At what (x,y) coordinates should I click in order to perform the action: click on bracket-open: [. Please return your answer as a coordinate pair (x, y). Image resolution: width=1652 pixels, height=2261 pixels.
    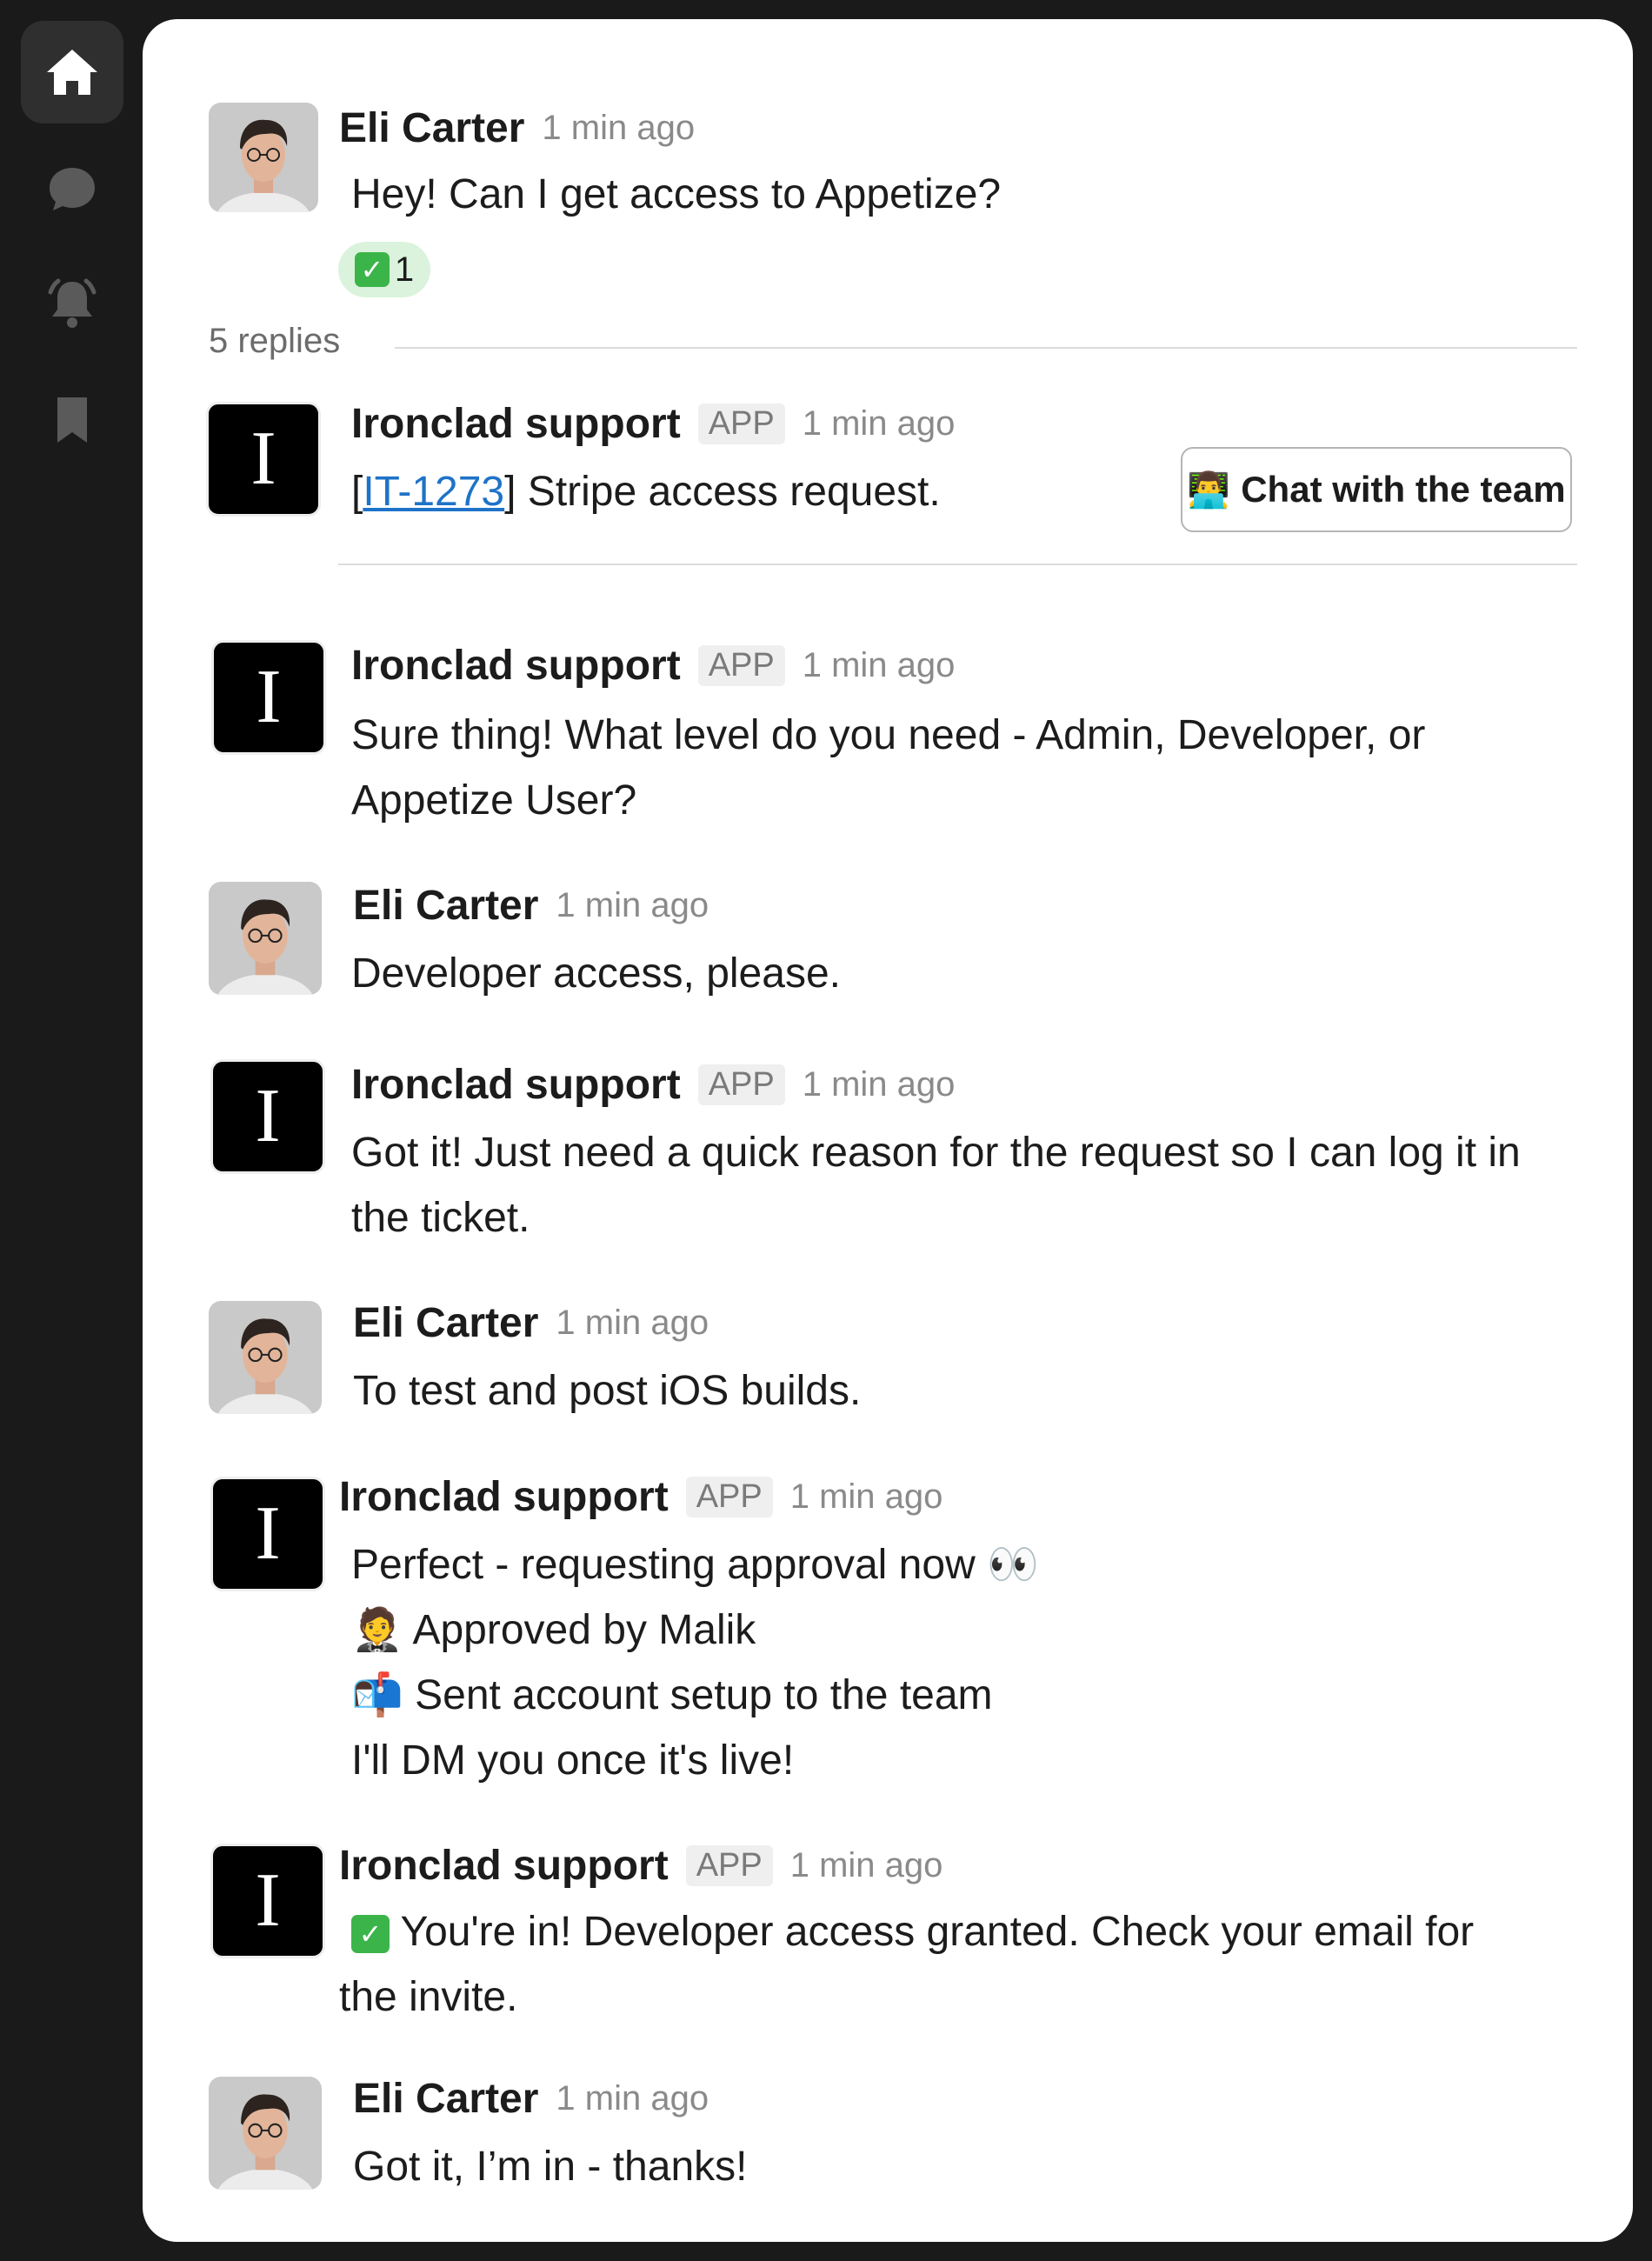
    Looking at the image, I should click on (357, 492).